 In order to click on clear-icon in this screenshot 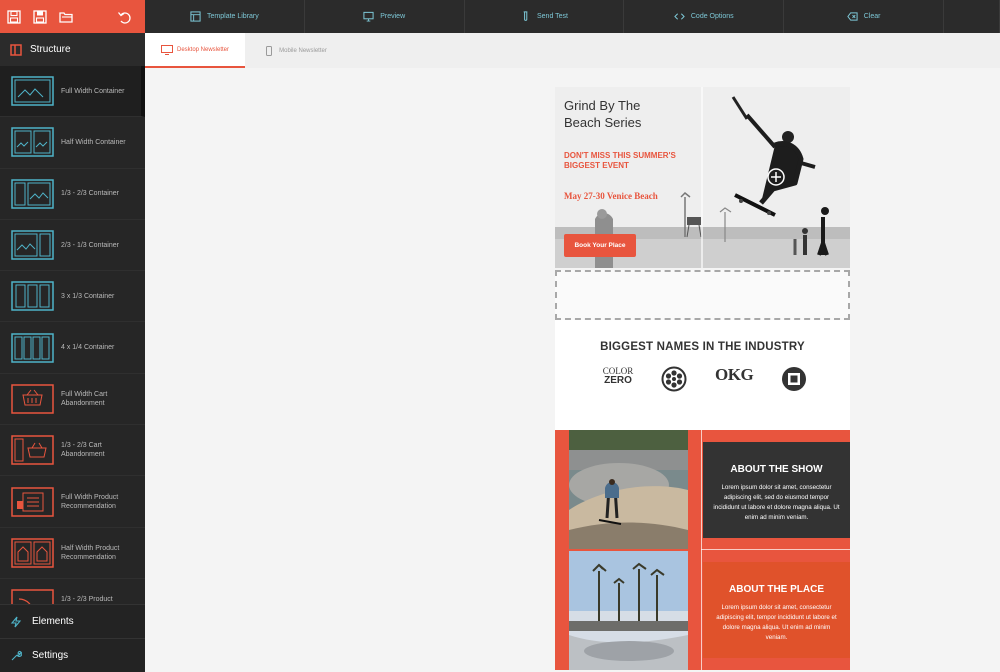, I will do `click(852, 16)`.